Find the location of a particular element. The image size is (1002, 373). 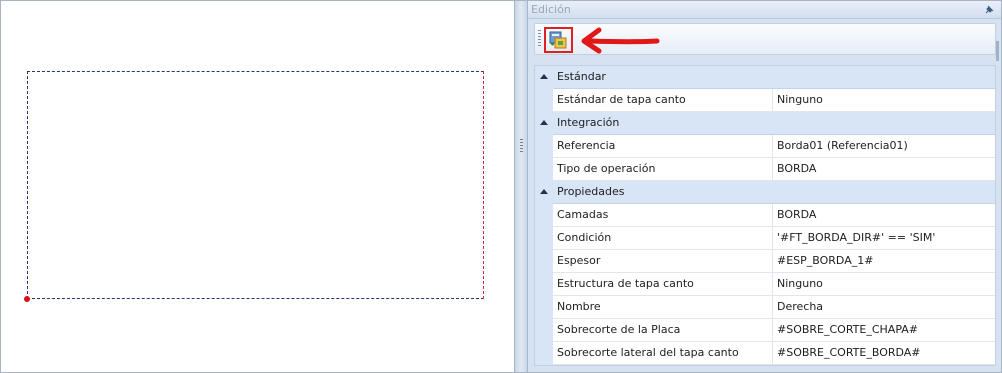

category-row-integracion: Integración is located at coordinates (765, 123).